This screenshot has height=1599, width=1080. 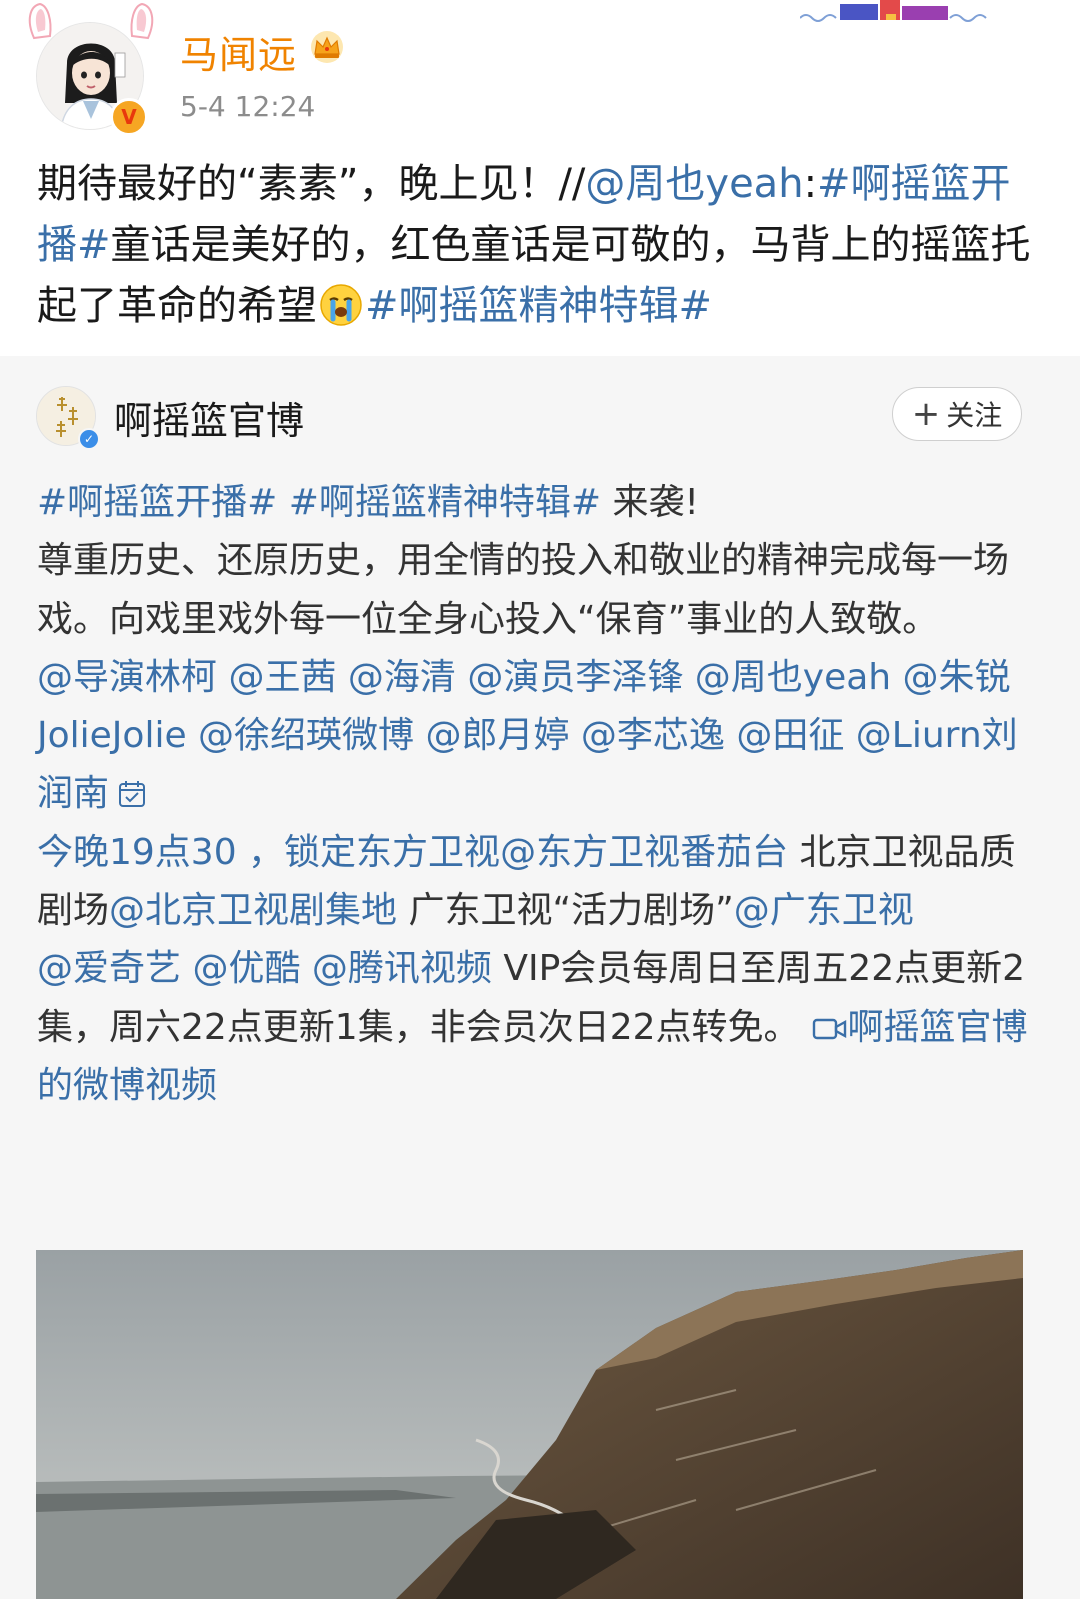 What do you see at coordinates (893, 11) in the screenshot?
I see `header-decoration-icon` at bounding box center [893, 11].